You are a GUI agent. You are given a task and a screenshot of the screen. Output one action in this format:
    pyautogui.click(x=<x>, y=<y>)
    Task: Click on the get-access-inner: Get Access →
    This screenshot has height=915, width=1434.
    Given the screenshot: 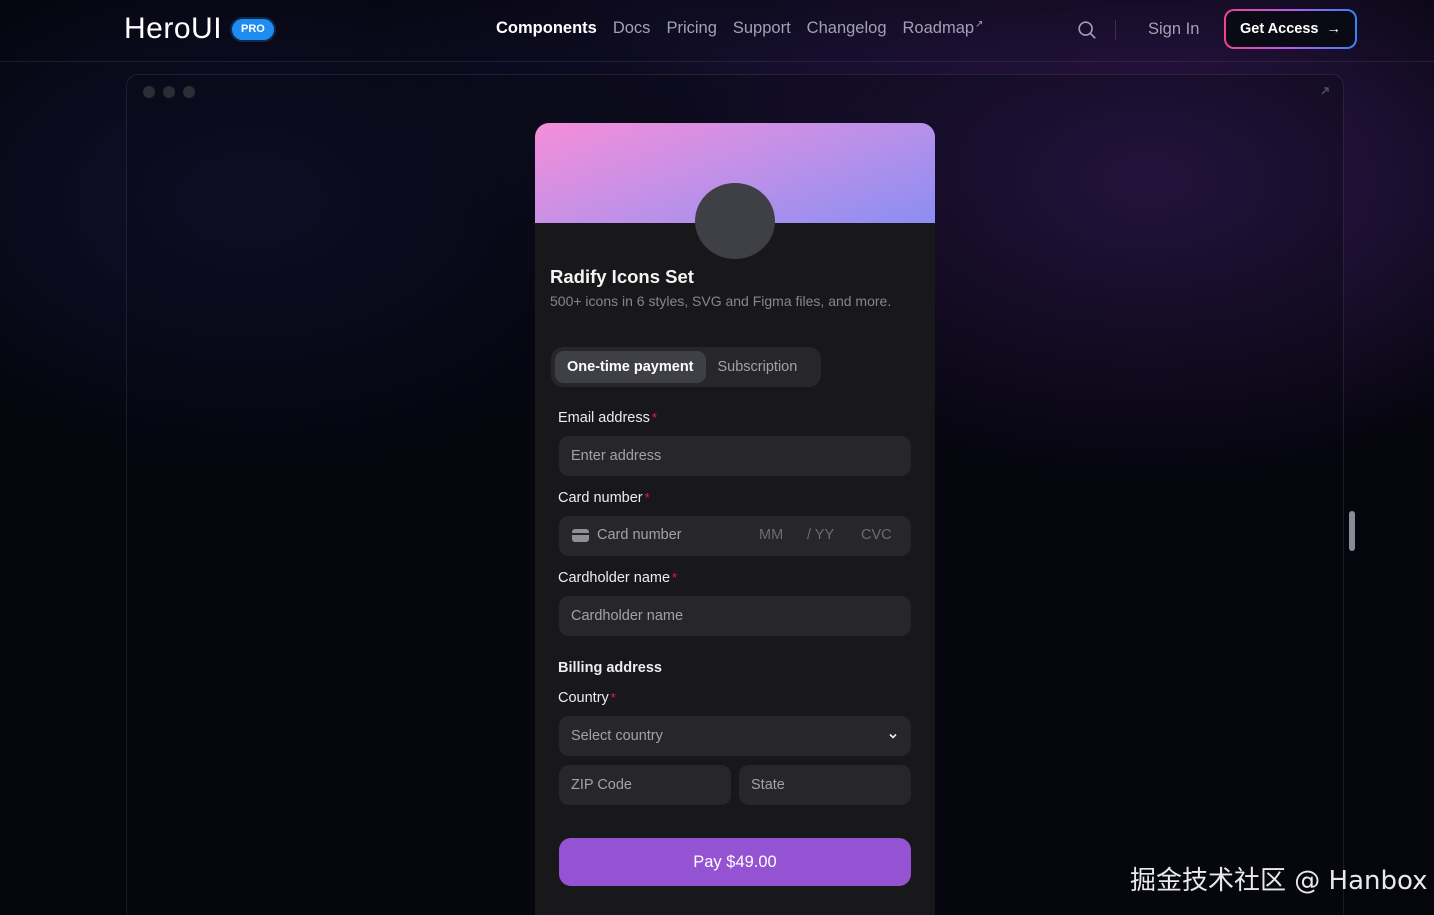 What is the action you would take?
    pyautogui.click(x=1290, y=29)
    